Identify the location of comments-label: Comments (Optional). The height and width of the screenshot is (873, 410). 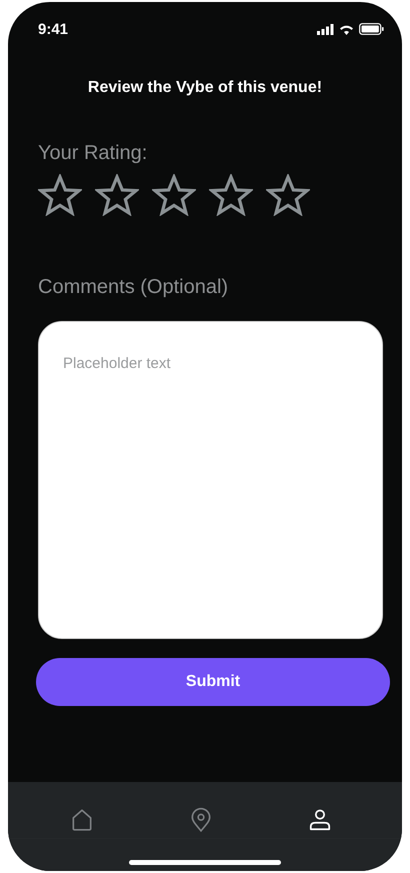
(133, 287).